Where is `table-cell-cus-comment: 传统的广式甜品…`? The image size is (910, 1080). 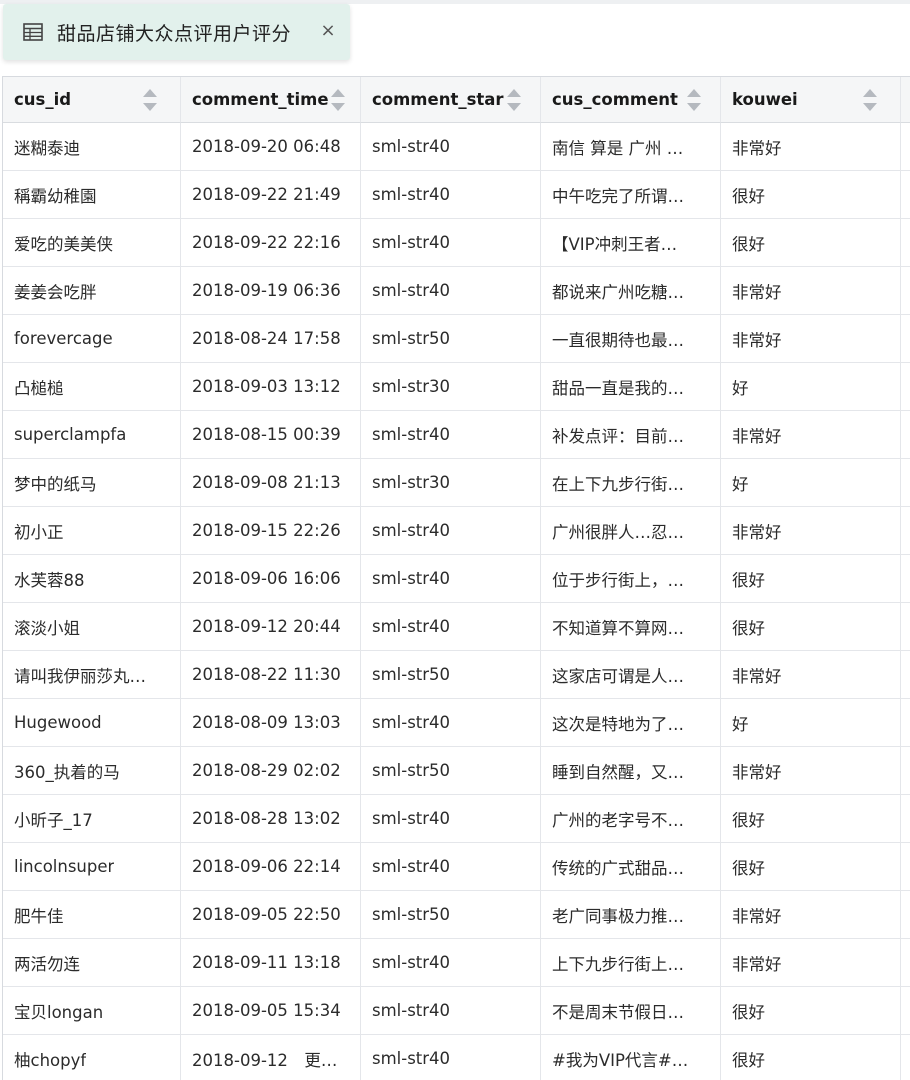
table-cell-cus-comment: 传统的广式甜品… is located at coordinates (631, 867).